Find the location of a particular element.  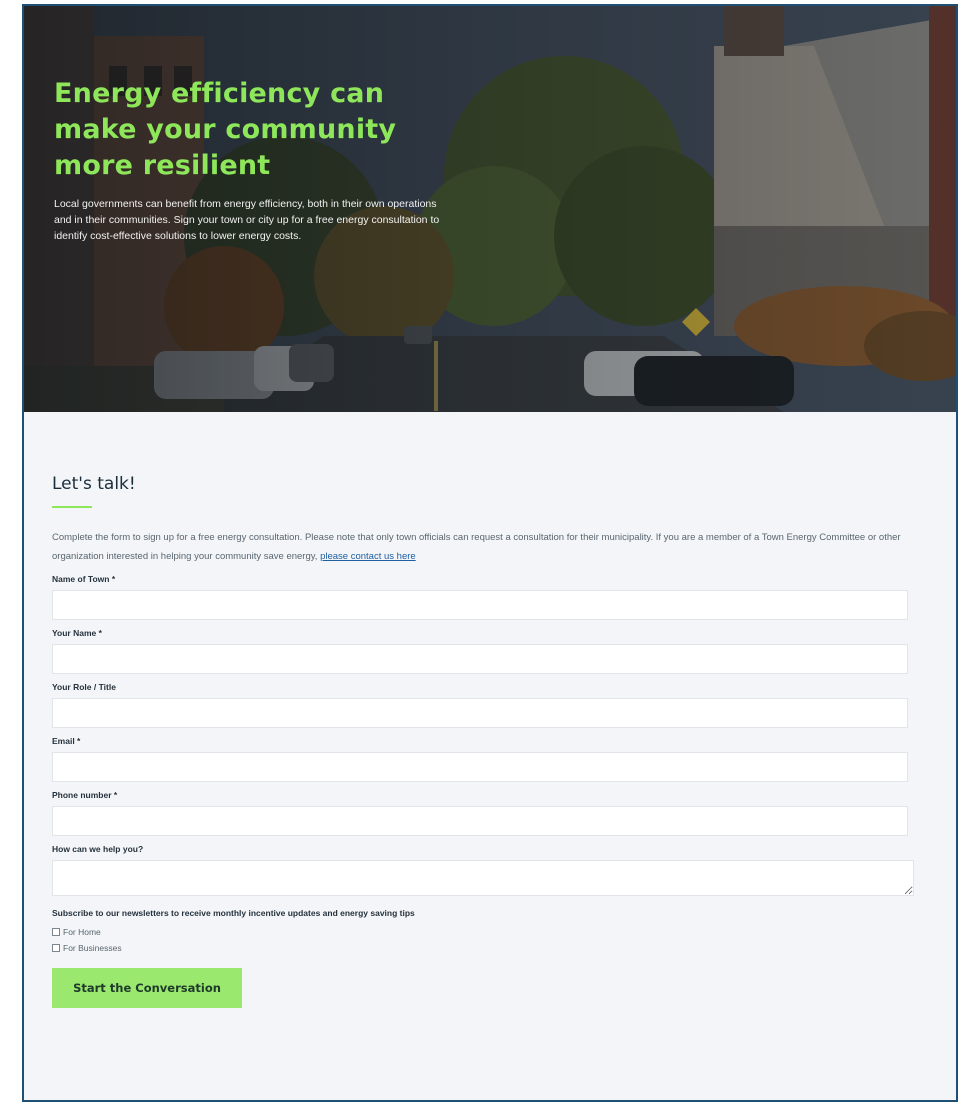

form-heading: Let's talk! is located at coordinates (94, 484).